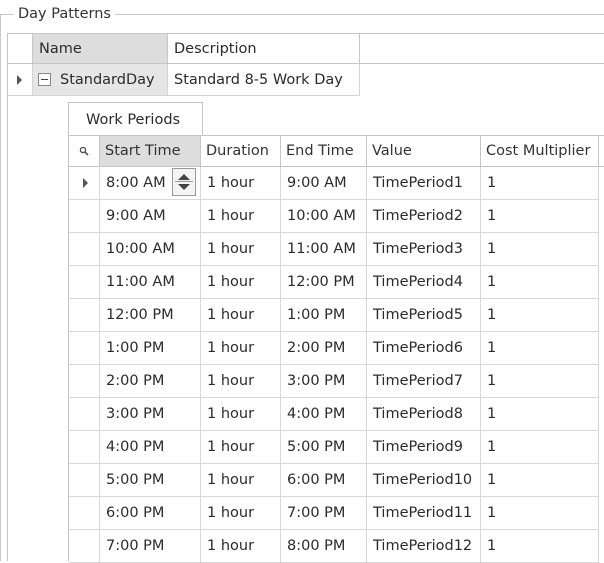 This screenshot has width=604, height=563. I want to click on start-time-cell: 2:00 PM, so click(150, 381).